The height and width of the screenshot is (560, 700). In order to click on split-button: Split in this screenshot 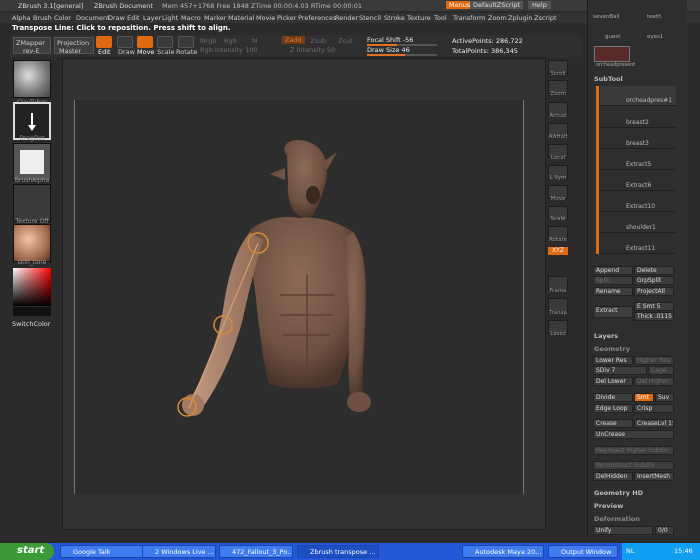, I will do `click(613, 280)`.